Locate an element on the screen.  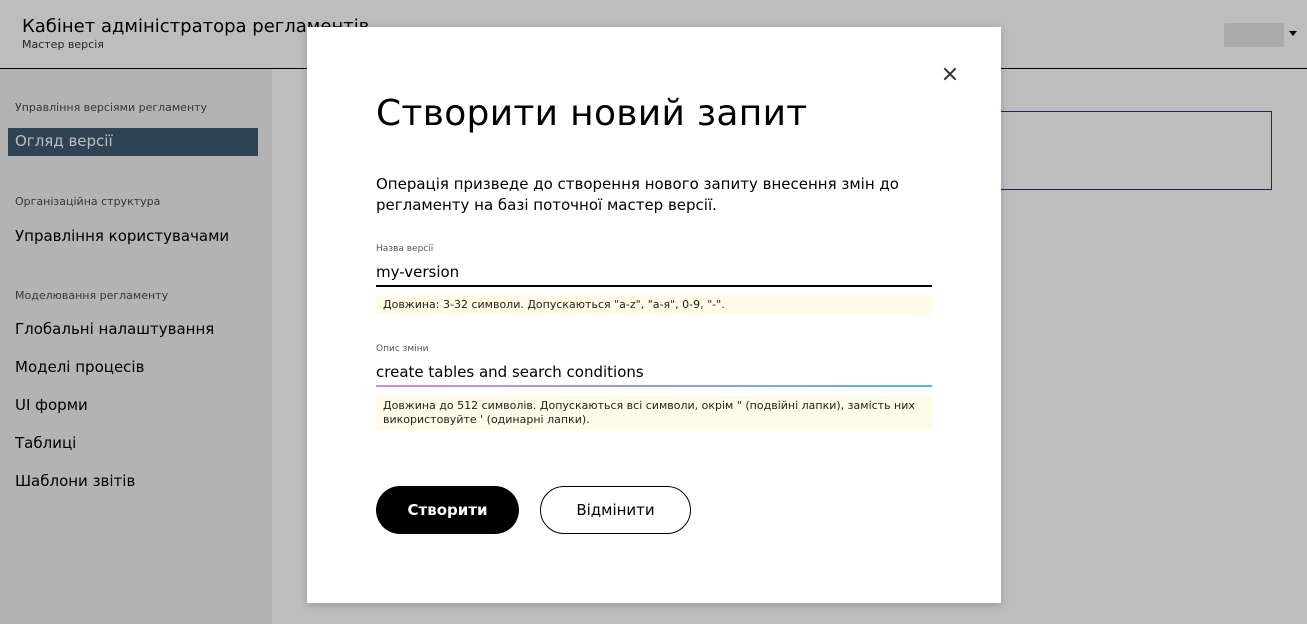
create-button: Створити is located at coordinates (447, 510).